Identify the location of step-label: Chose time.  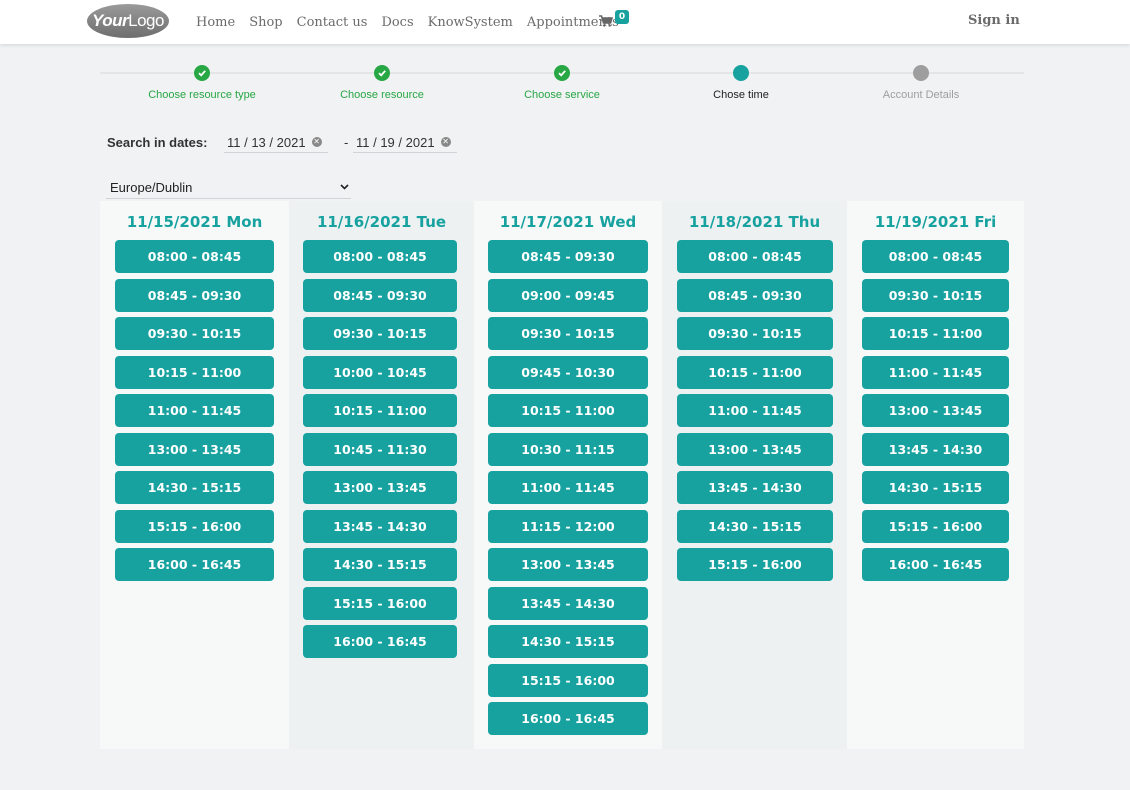
(741, 95).